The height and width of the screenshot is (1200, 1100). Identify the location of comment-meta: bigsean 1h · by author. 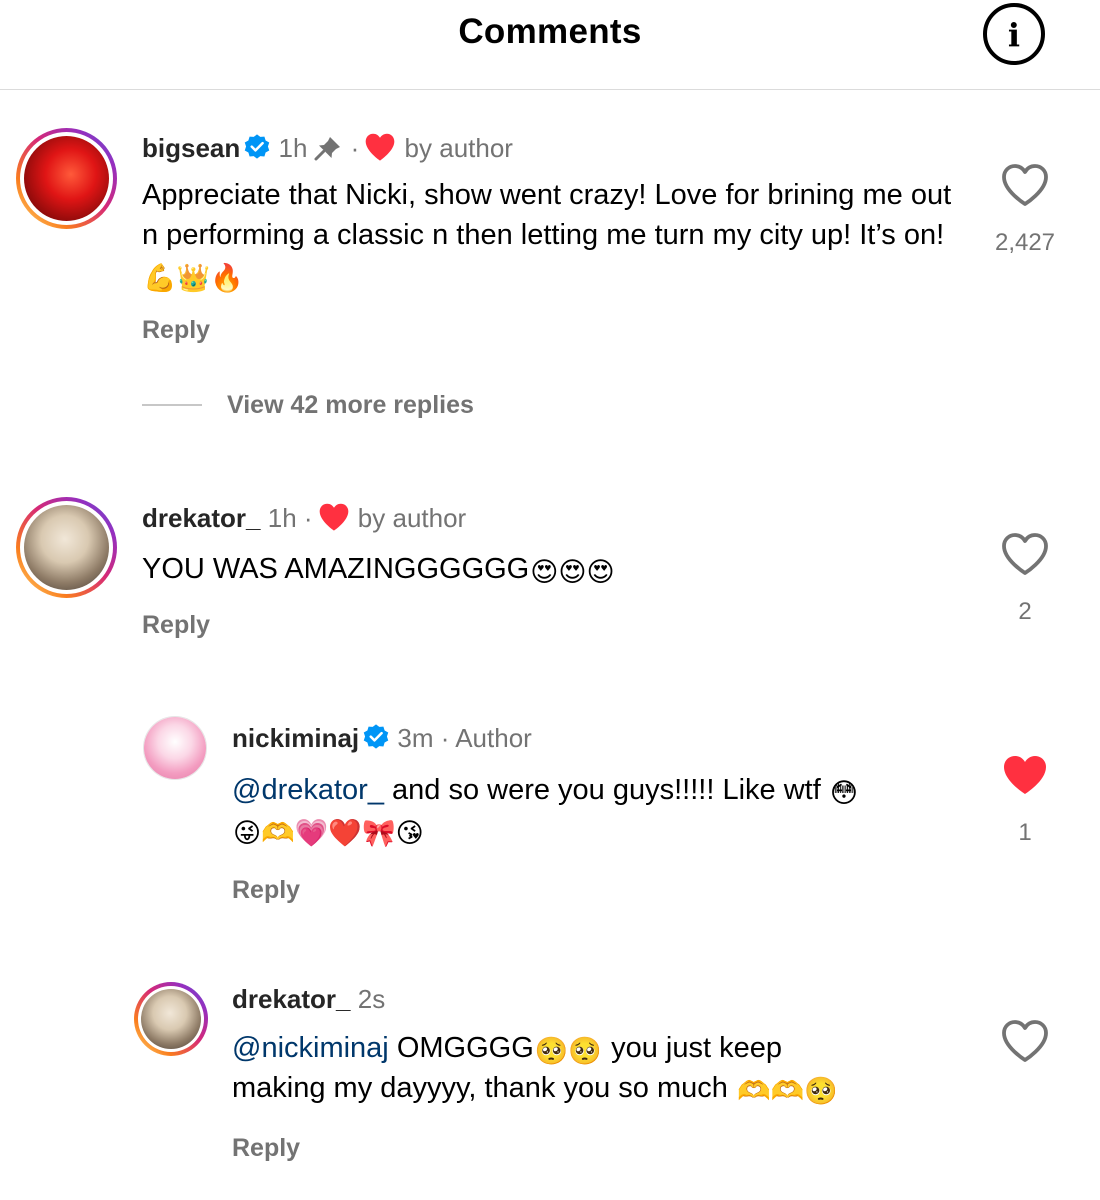
(327, 148).